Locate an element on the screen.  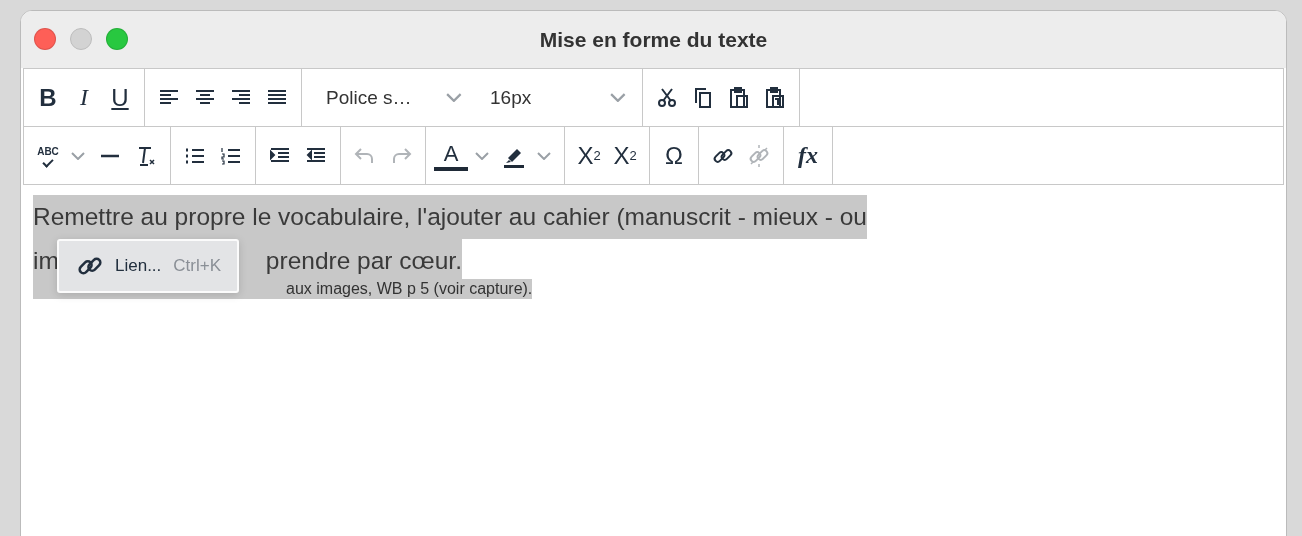
italic-button: I is located at coordinates (84, 97).